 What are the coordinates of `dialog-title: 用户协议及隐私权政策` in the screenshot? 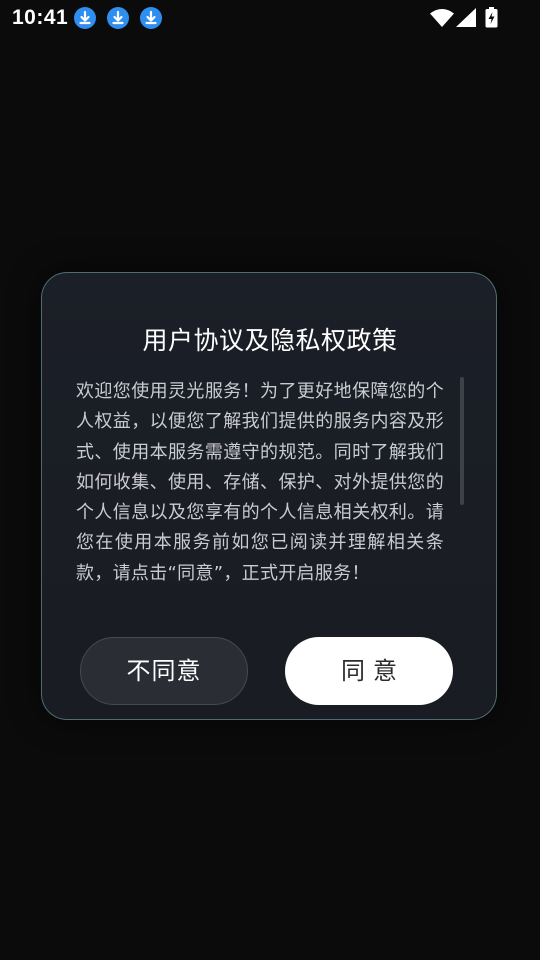 It's located at (270, 340).